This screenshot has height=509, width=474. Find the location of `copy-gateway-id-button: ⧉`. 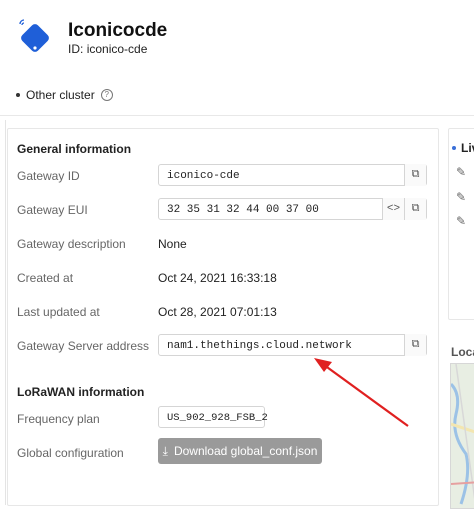

copy-gateway-id-button: ⧉ is located at coordinates (415, 175).